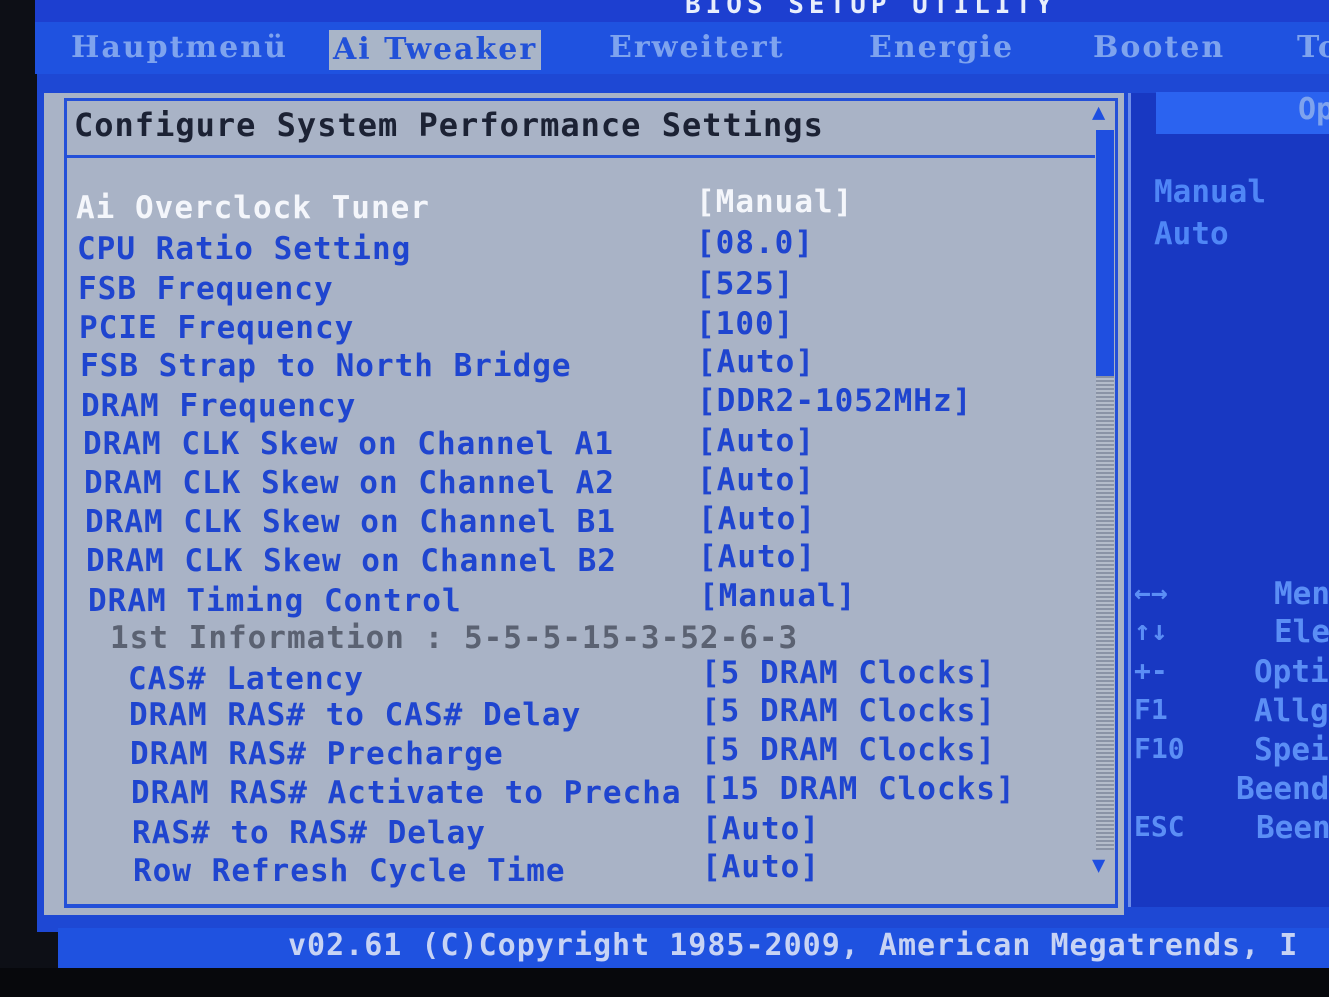 The image size is (1329, 997). I want to click on tab-ai-tweaker: Ai Tweaker, so click(435, 50).